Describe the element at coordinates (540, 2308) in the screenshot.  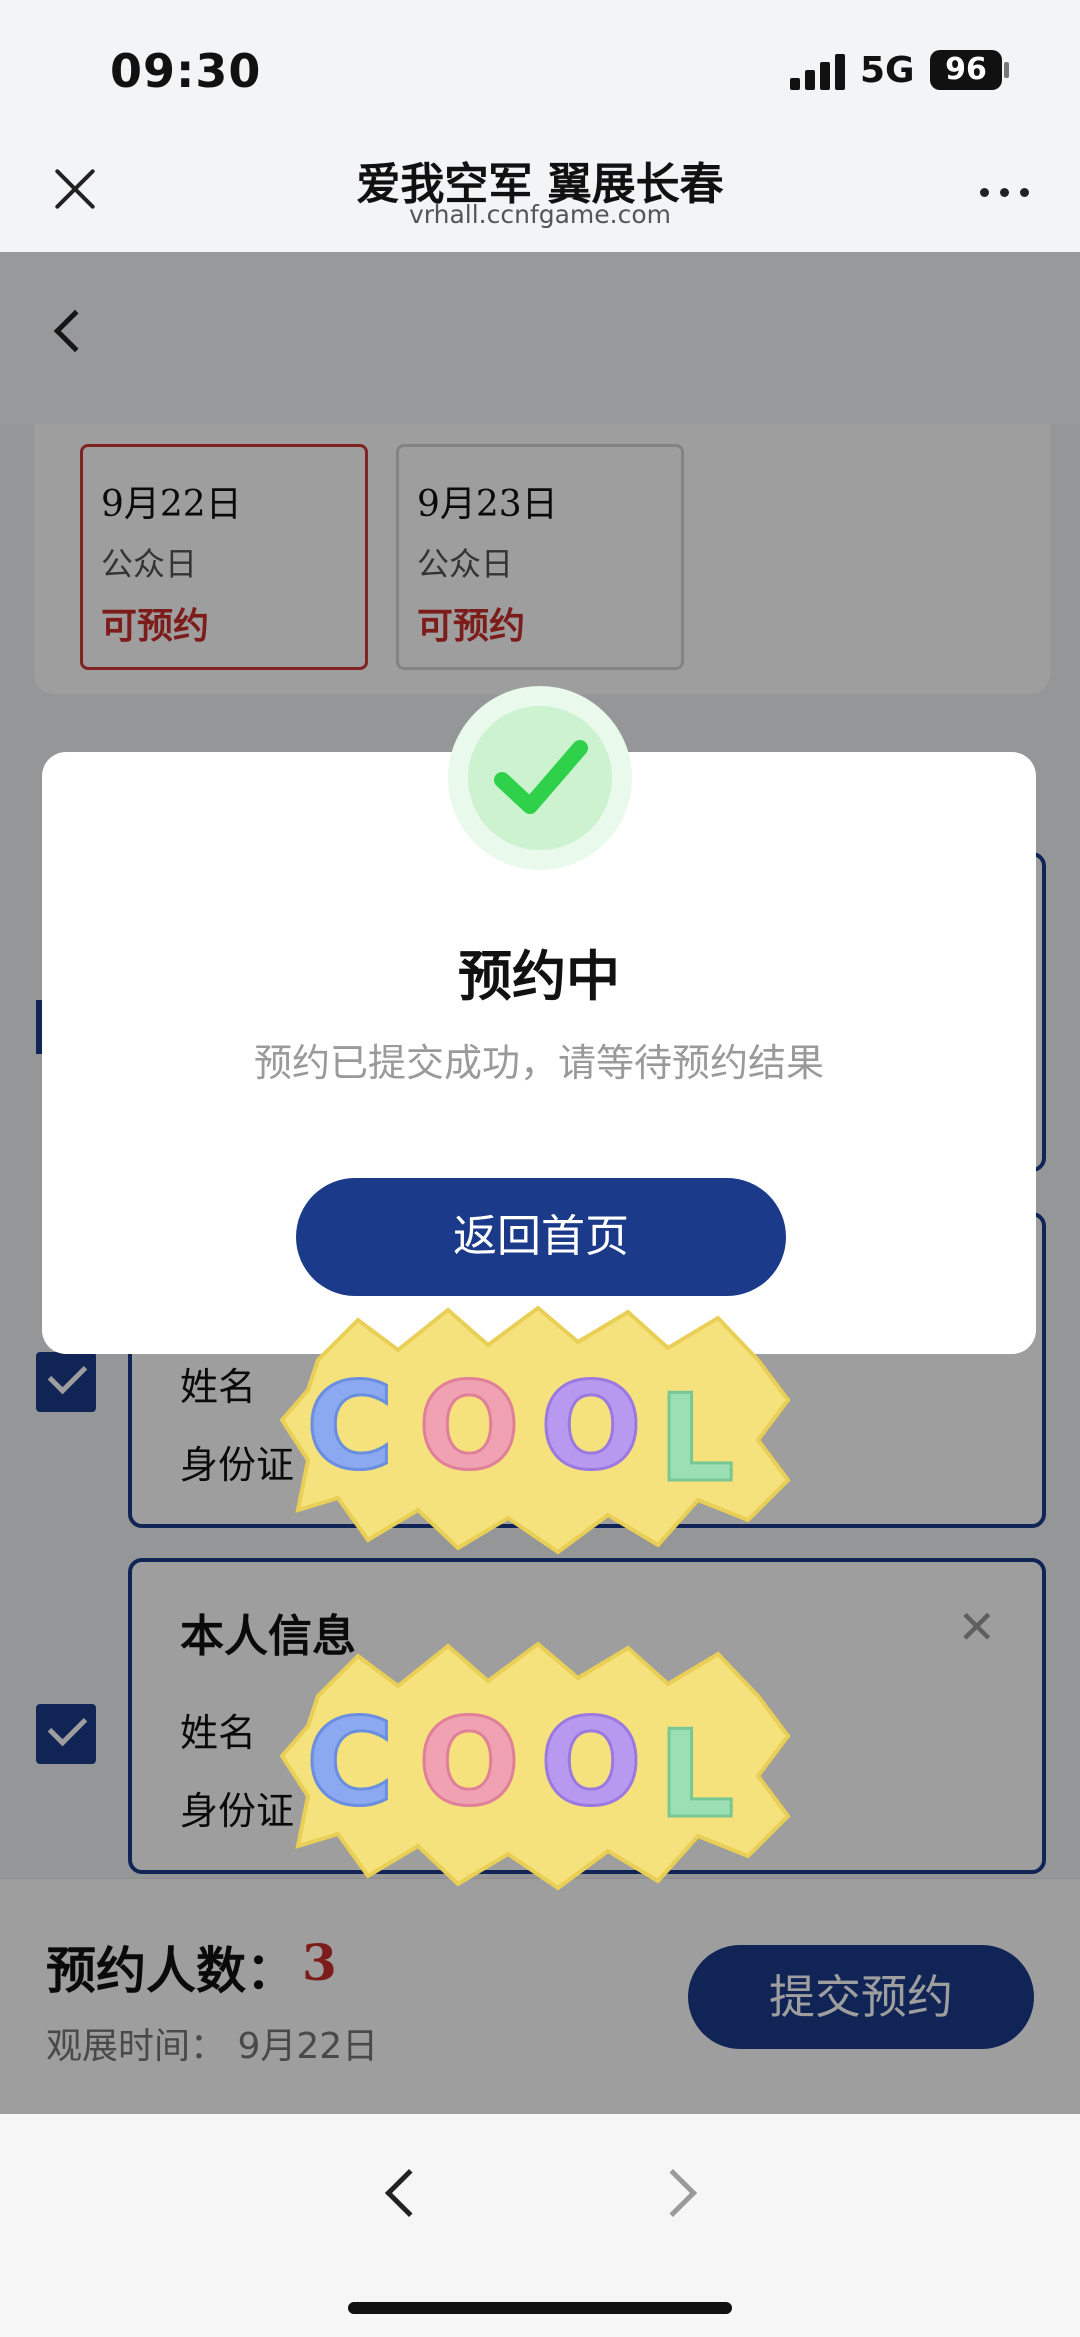
I see `home-indicator` at that location.